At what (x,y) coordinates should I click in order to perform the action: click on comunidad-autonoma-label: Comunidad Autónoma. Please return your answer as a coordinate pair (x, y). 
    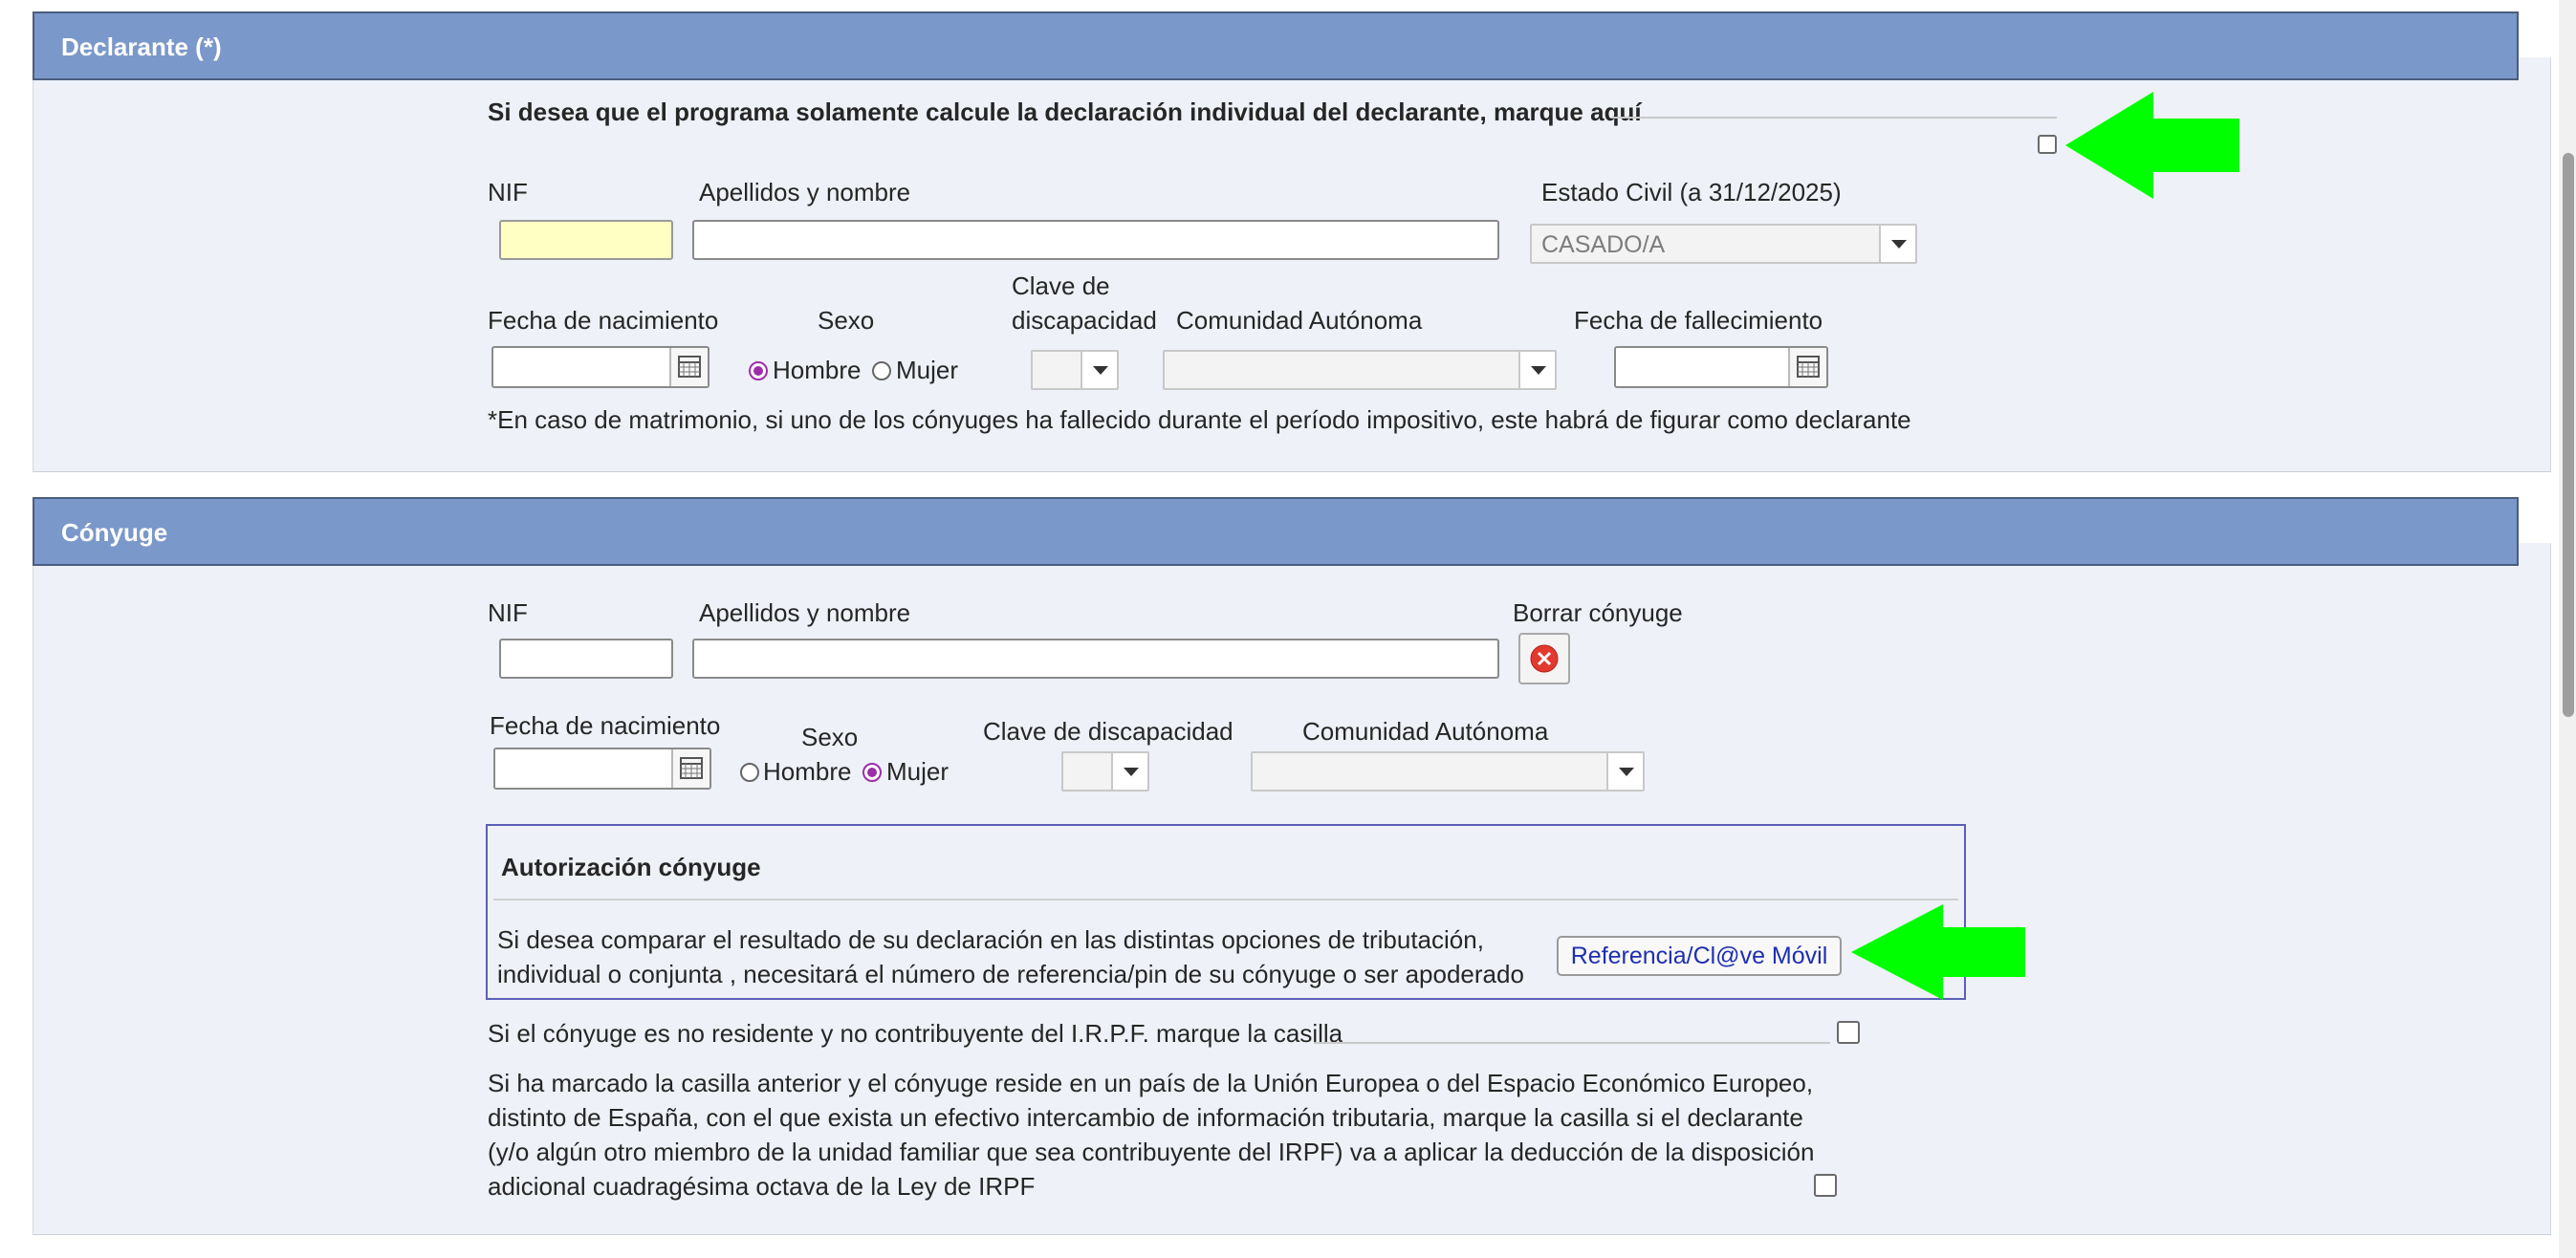
    Looking at the image, I should click on (1299, 320).